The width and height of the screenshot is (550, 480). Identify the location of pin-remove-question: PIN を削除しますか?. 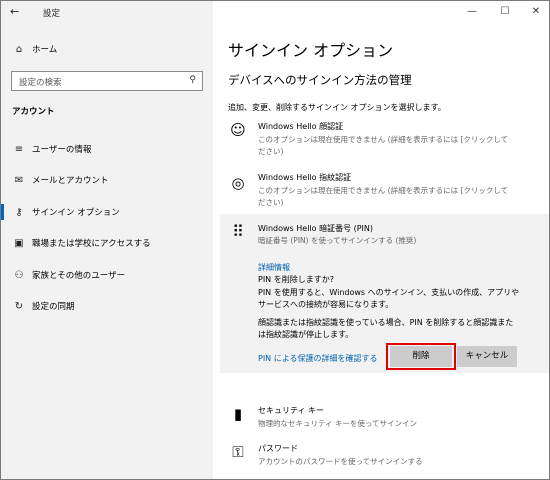
(296, 279).